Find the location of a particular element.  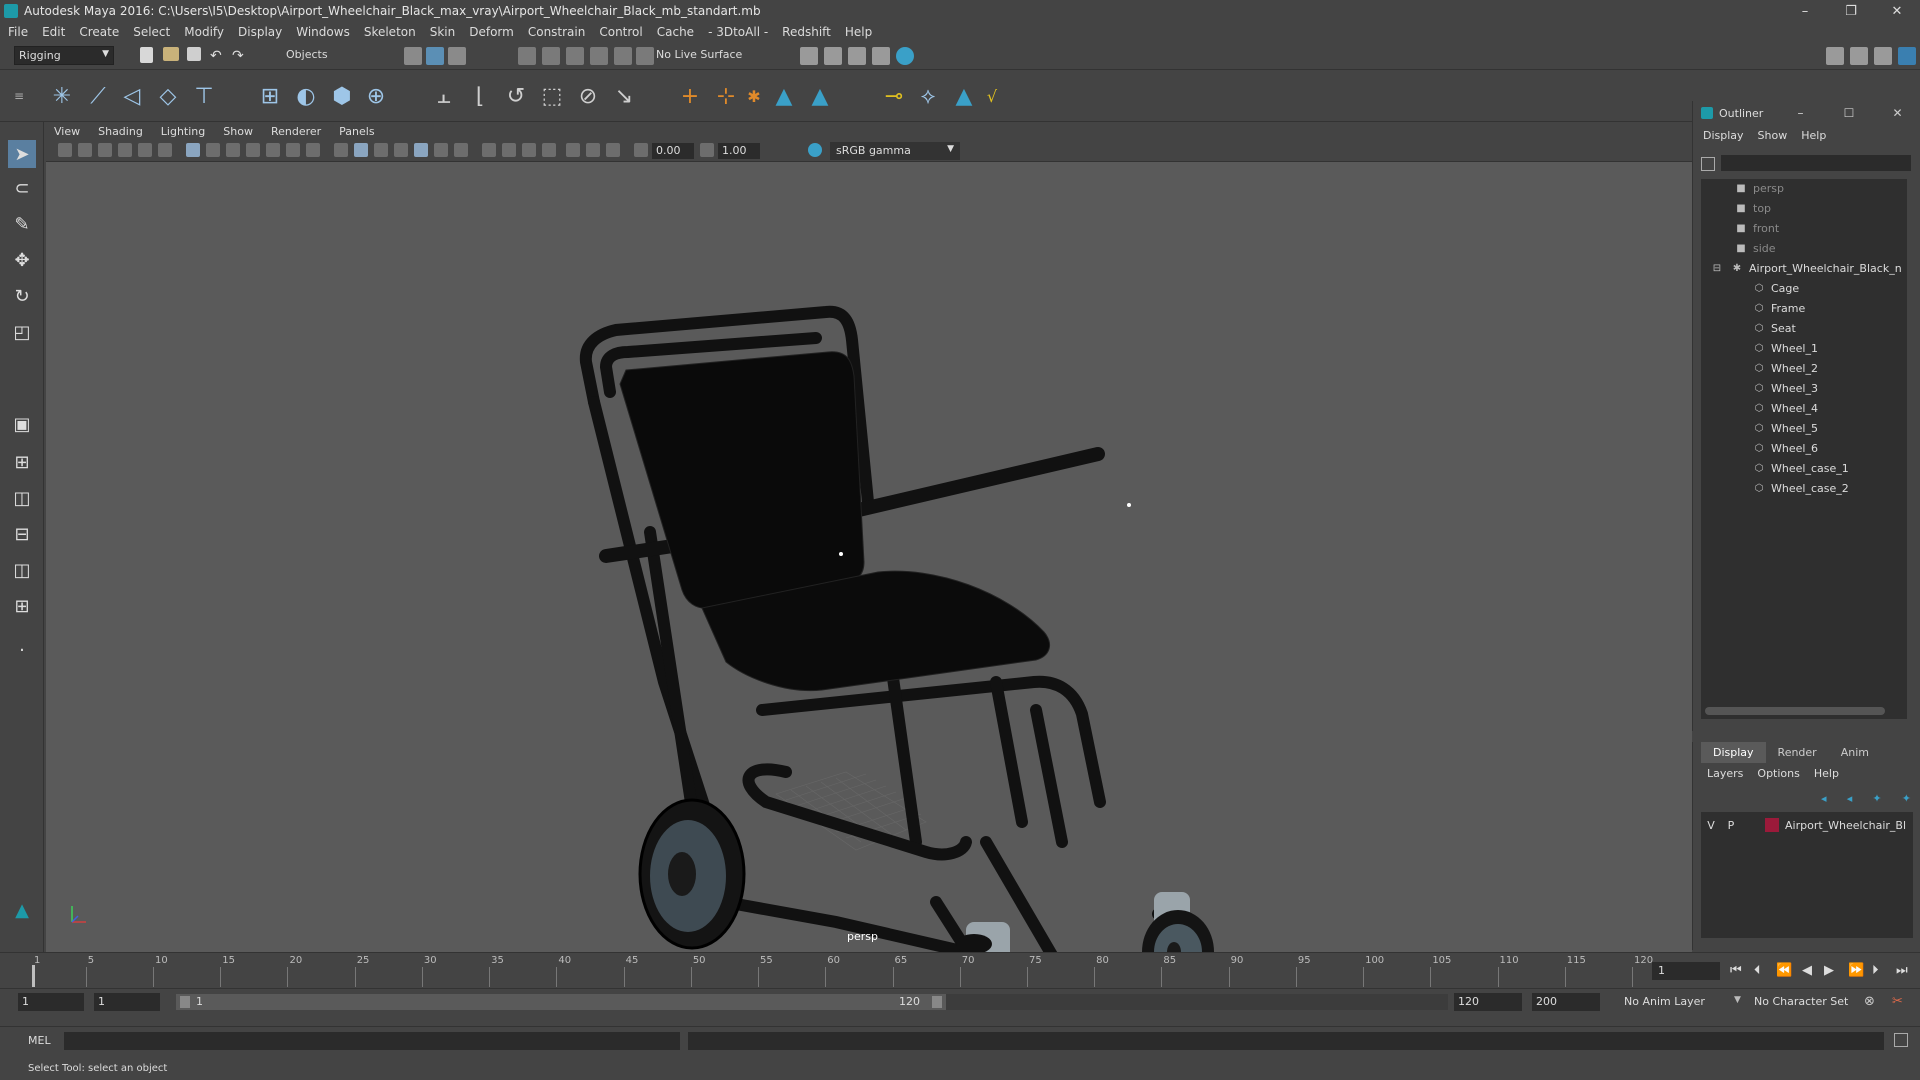

menu-select: Select is located at coordinates (151, 32).